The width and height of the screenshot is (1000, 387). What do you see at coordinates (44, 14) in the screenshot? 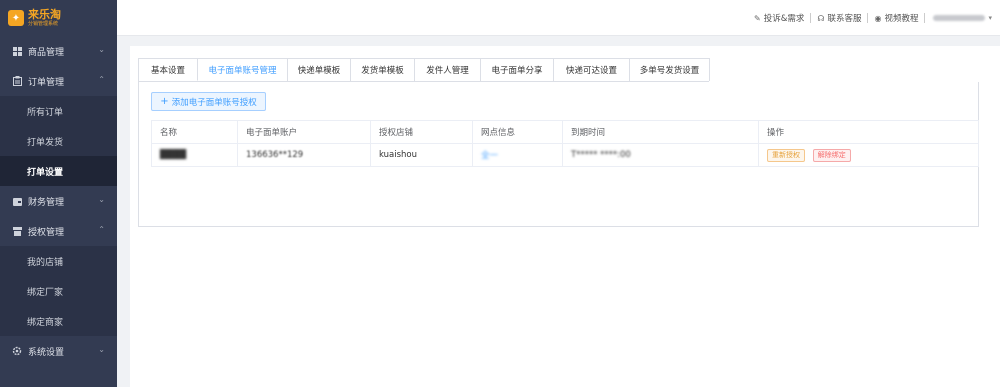
I see `app-title: 来乐淘` at bounding box center [44, 14].